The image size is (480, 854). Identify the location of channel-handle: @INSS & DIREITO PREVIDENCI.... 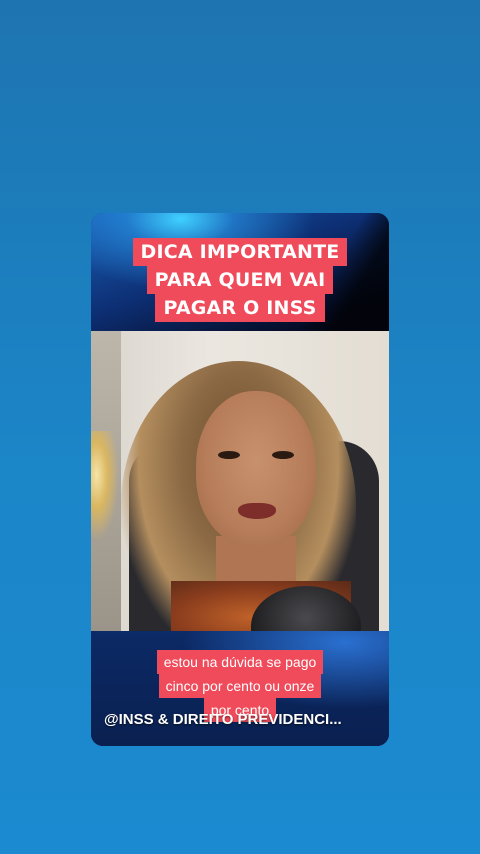
(241, 720).